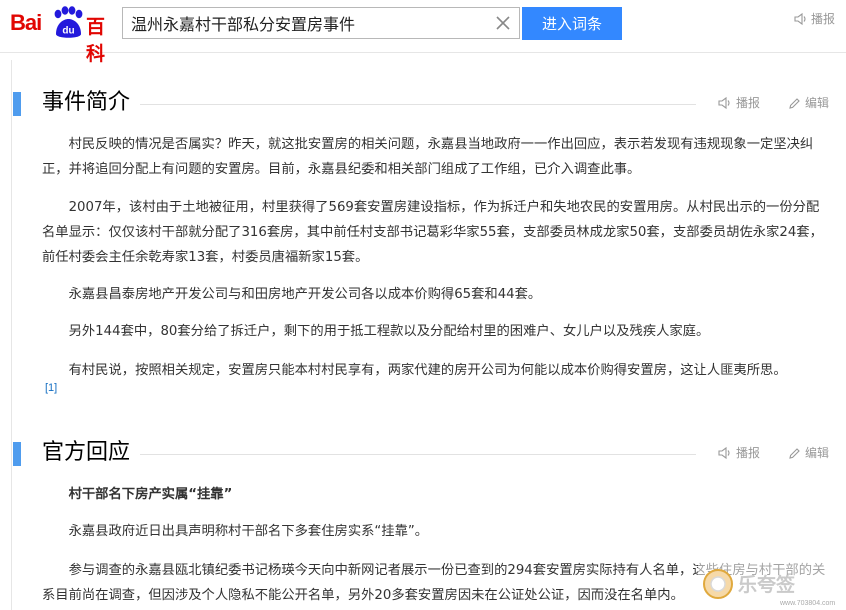 This screenshot has height=610, width=846. I want to click on clear-icon, so click(503, 23).